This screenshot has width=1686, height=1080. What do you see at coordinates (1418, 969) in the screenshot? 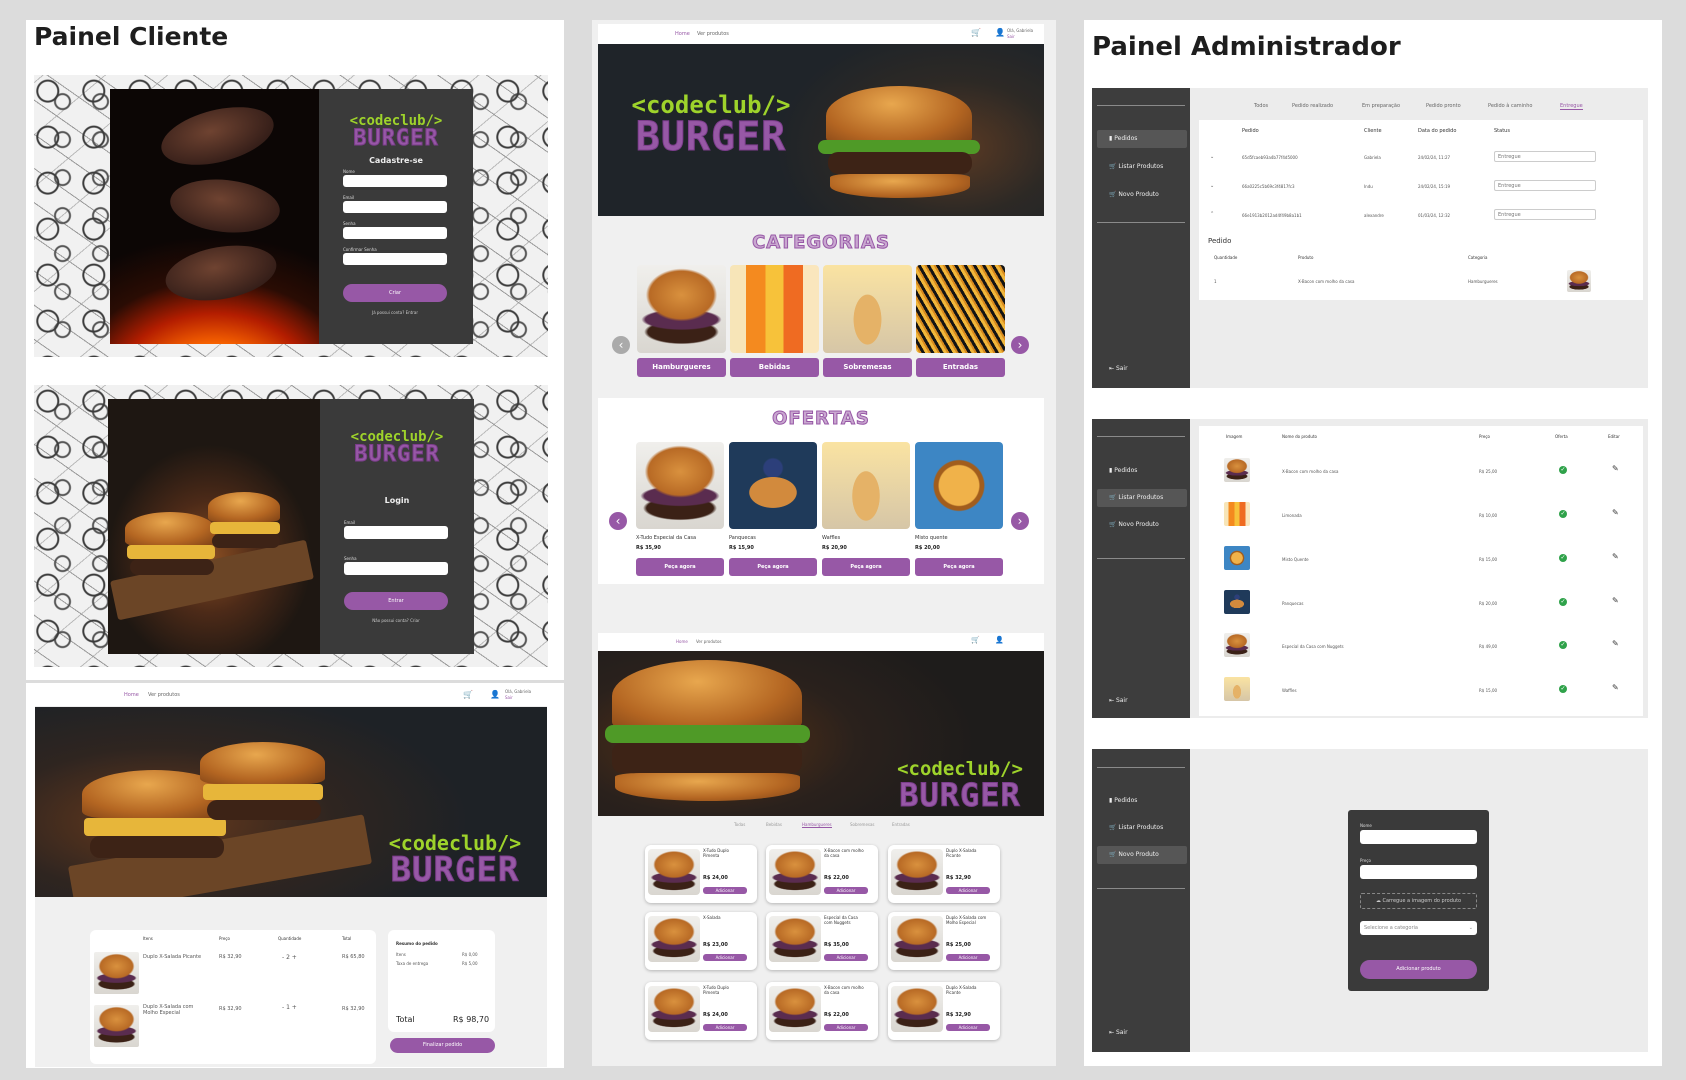
I see `add-product-button: Adicionar produto` at bounding box center [1418, 969].